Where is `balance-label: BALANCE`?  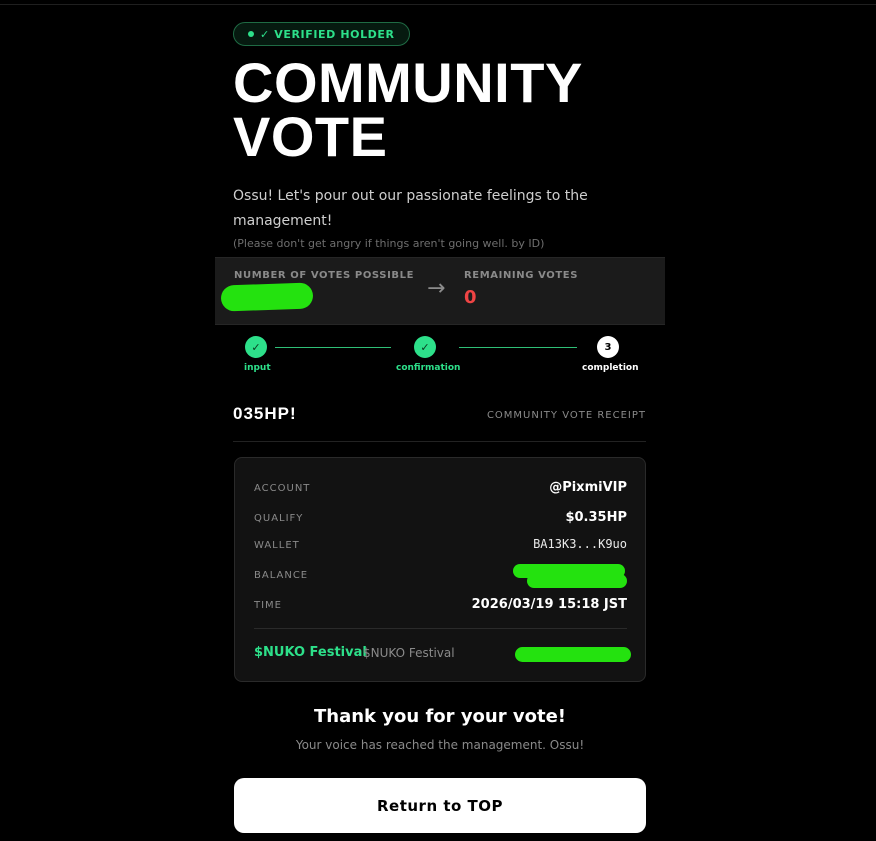 balance-label: BALANCE is located at coordinates (281, 575).